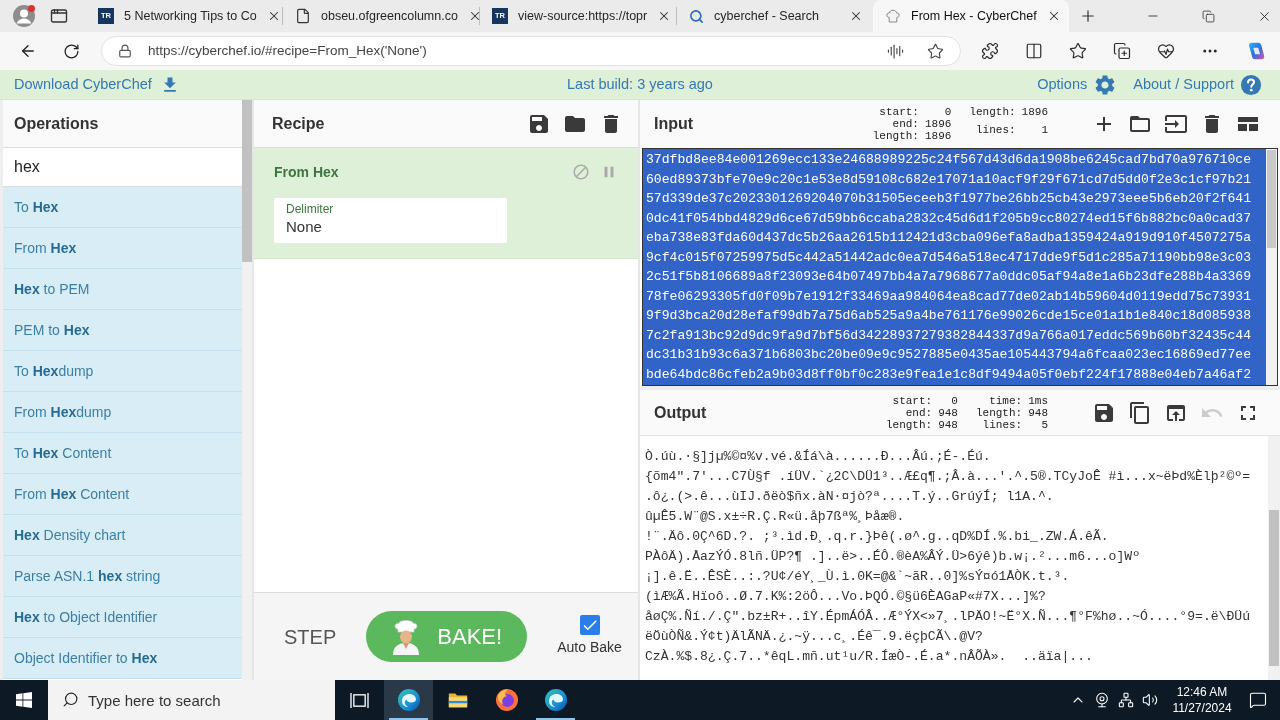  I want to click on panel-title: Input, so click(674, 124).